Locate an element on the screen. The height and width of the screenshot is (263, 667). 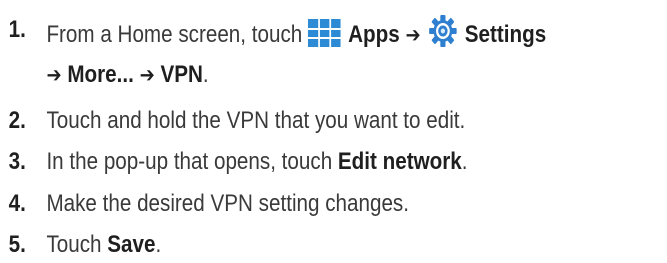
settings-label: Settings is located at coordinates (505, 34).